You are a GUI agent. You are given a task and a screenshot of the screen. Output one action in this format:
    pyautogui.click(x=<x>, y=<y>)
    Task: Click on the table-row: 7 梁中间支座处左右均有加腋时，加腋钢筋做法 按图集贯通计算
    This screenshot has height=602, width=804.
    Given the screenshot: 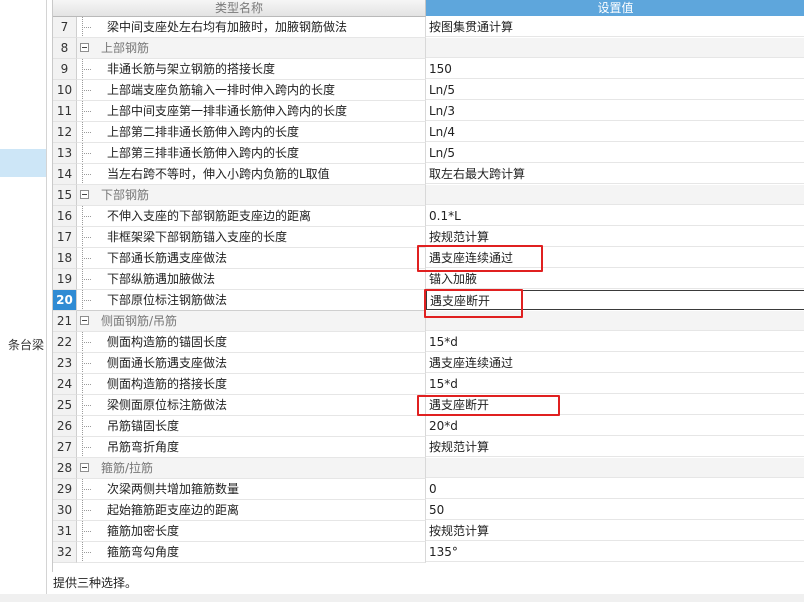 What is the action you would take?
    pyautogui.click(x=428, y=27)
    